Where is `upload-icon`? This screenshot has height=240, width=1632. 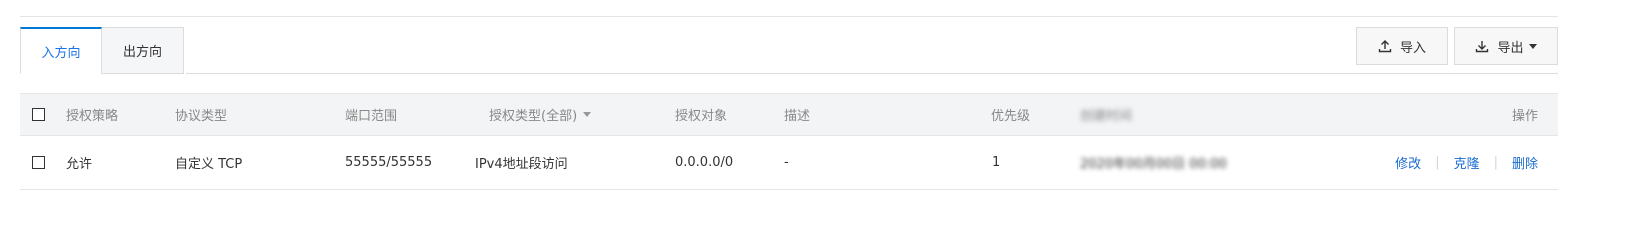 upload-icon is located at coordinates (1385, 46).